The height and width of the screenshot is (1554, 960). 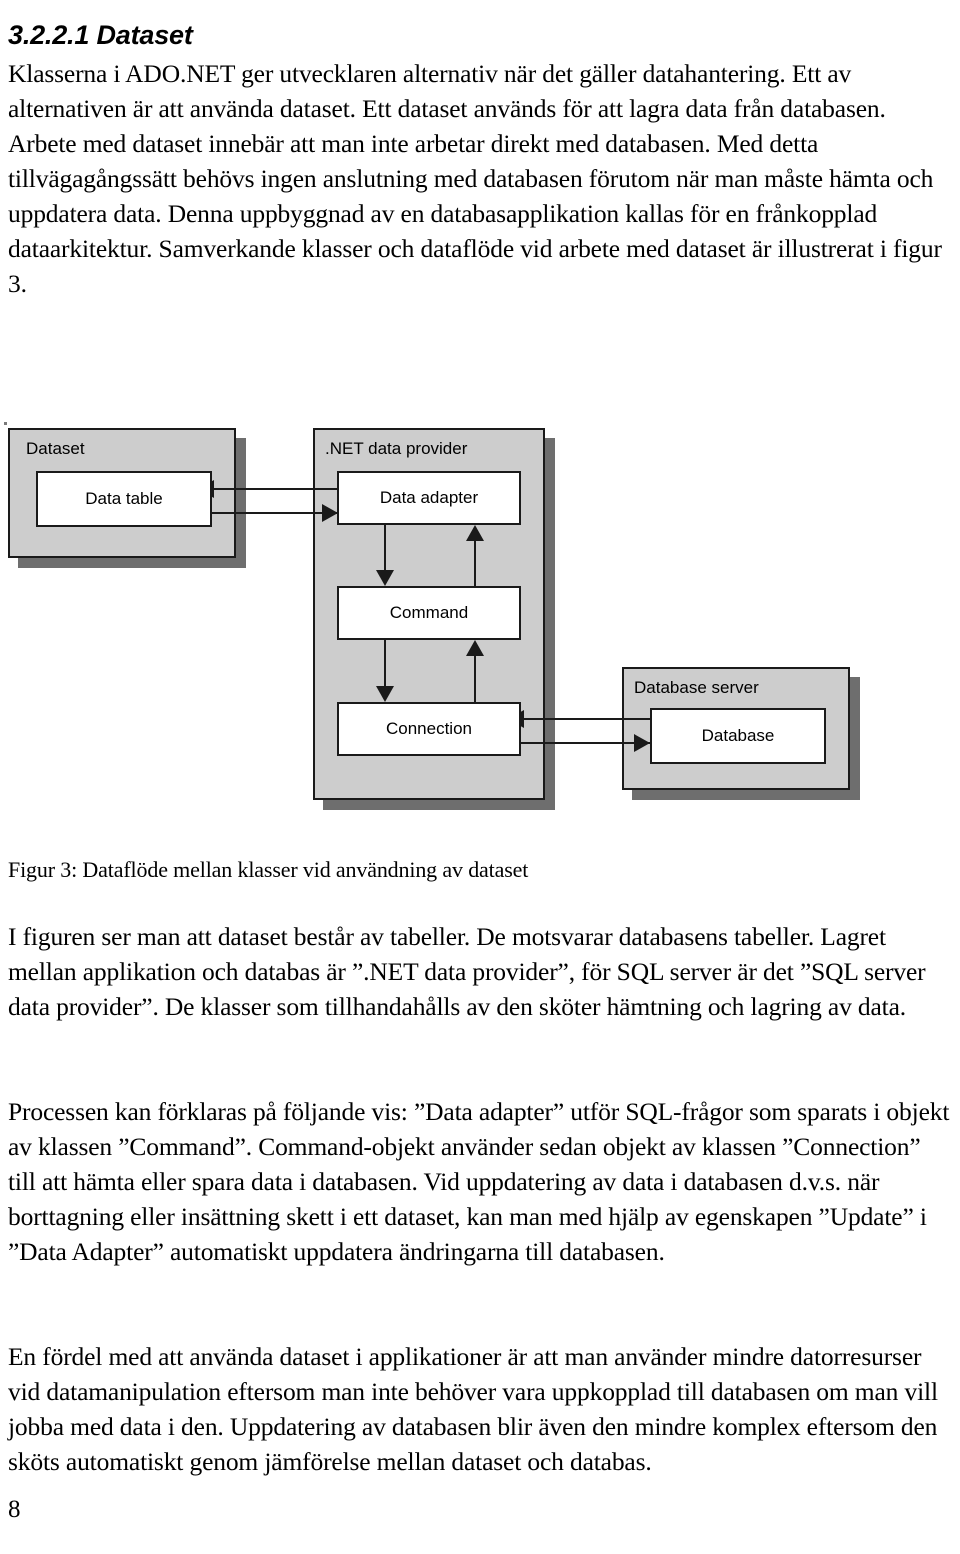 I want to click on dataset-panel-label: Dataset, so click(x=55, y=448).